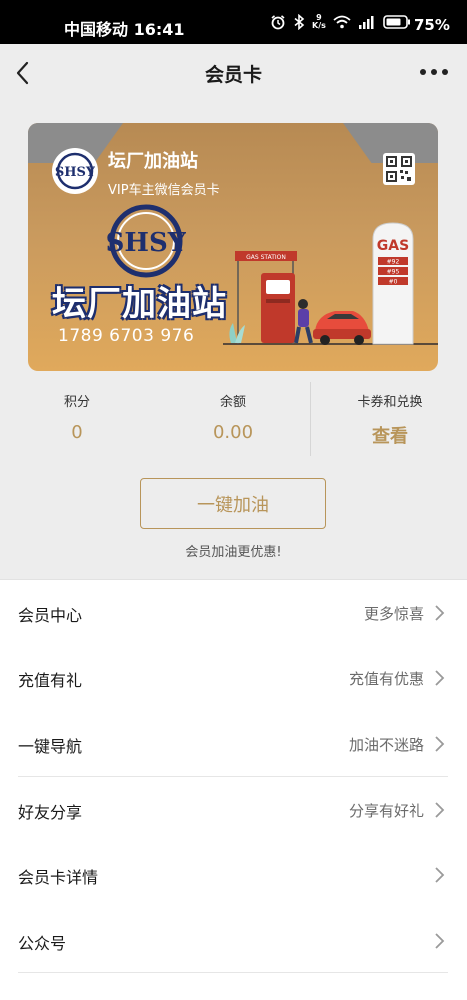  I want to click on status-bar: 中国移动 16:41 9 K/s 75%, so click(233, 22).